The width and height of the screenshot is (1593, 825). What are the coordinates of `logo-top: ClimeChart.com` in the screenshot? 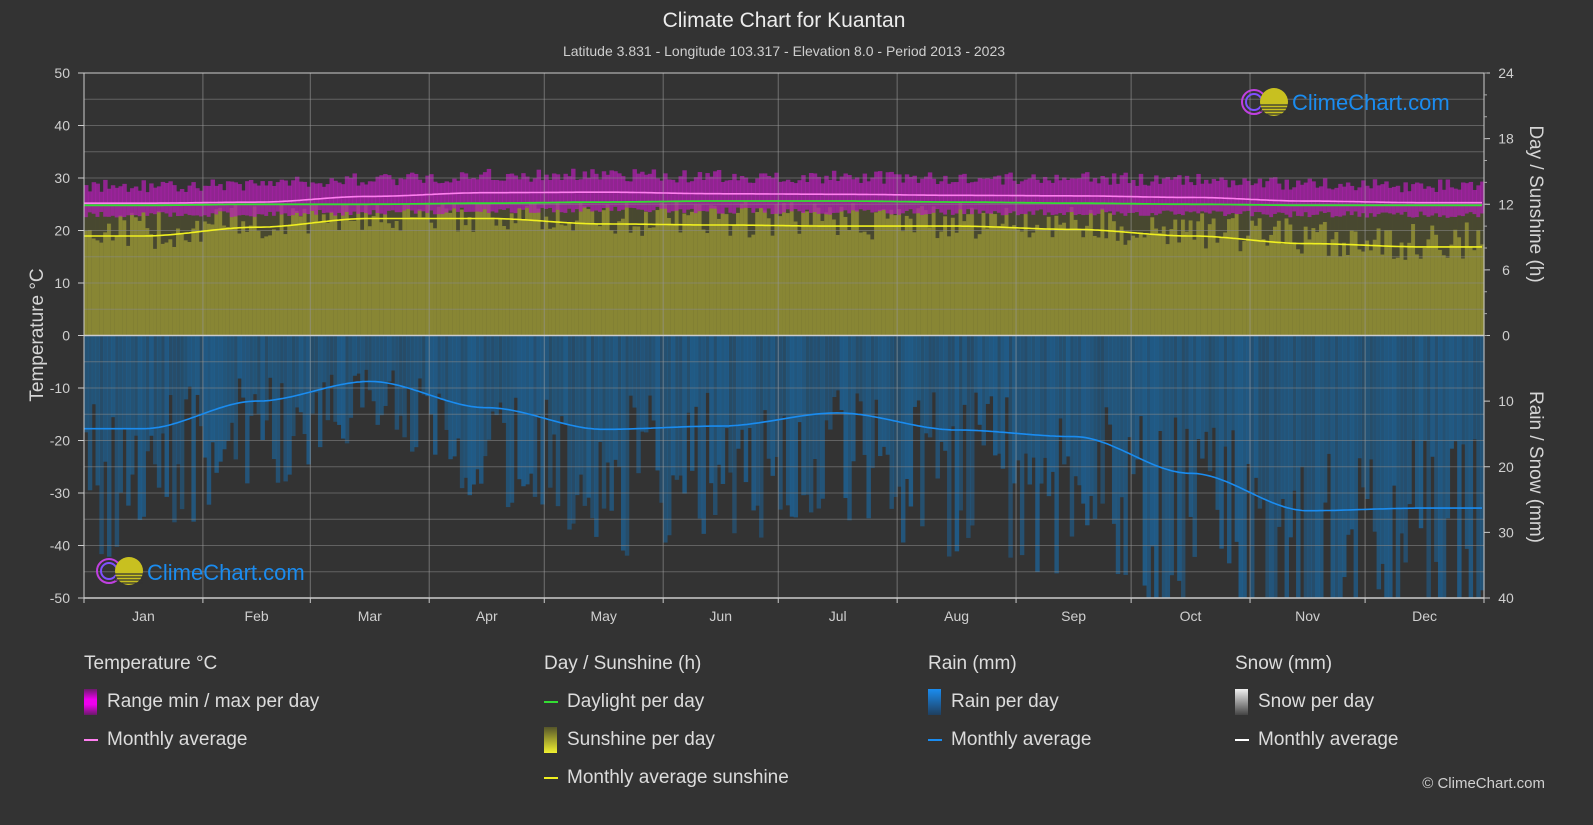 It's located at (1345, 102).